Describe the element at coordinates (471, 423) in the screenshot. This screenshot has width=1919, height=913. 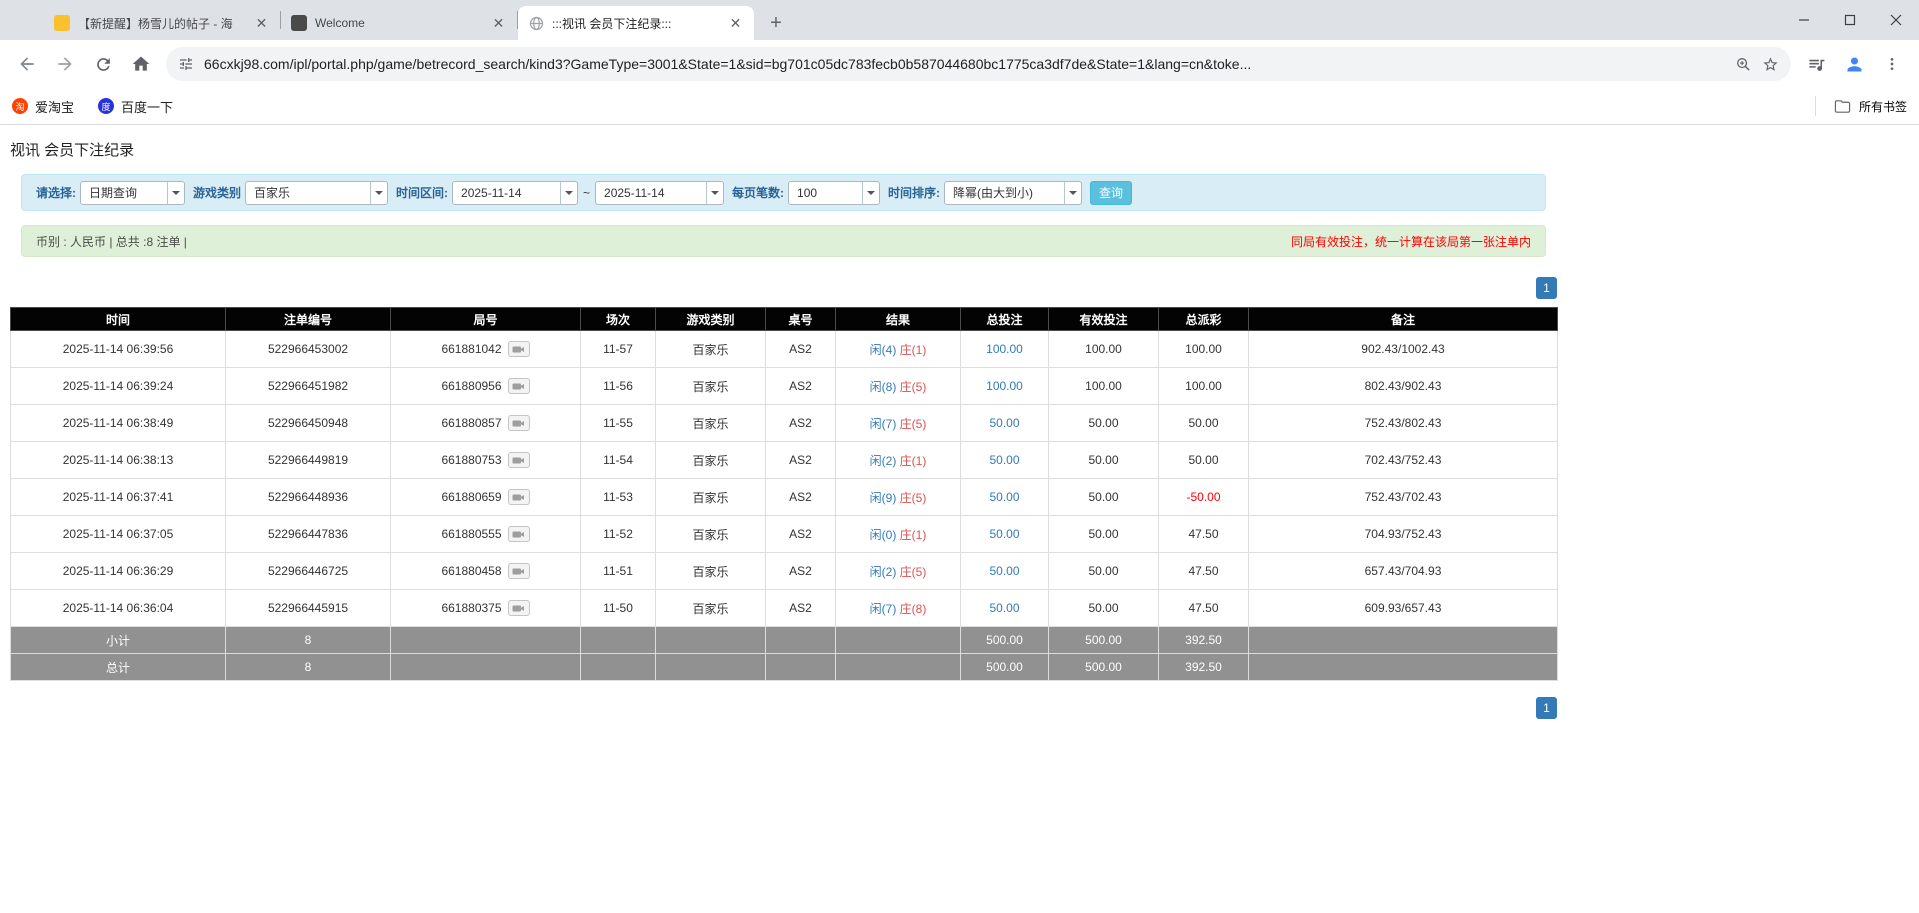
I see `round-number: 661880857` at that location.